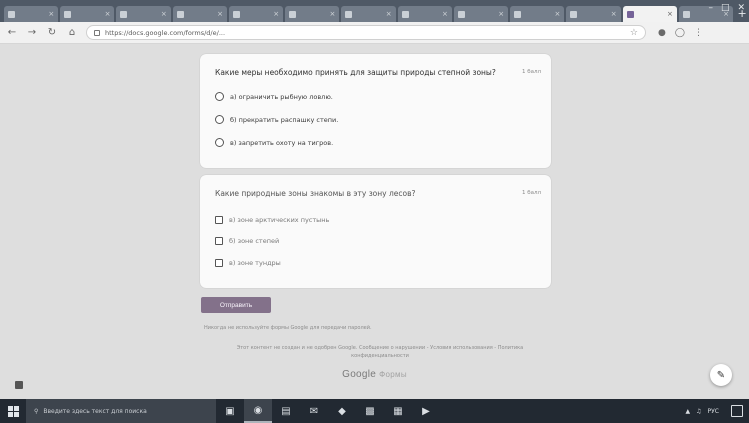 Image resolution: width=749 pixels, height=423 pixels. What do you see at coordinates (72, 32) in the screenshot?
I see `home-icon: ⌂` at bounding box center [72, 32].